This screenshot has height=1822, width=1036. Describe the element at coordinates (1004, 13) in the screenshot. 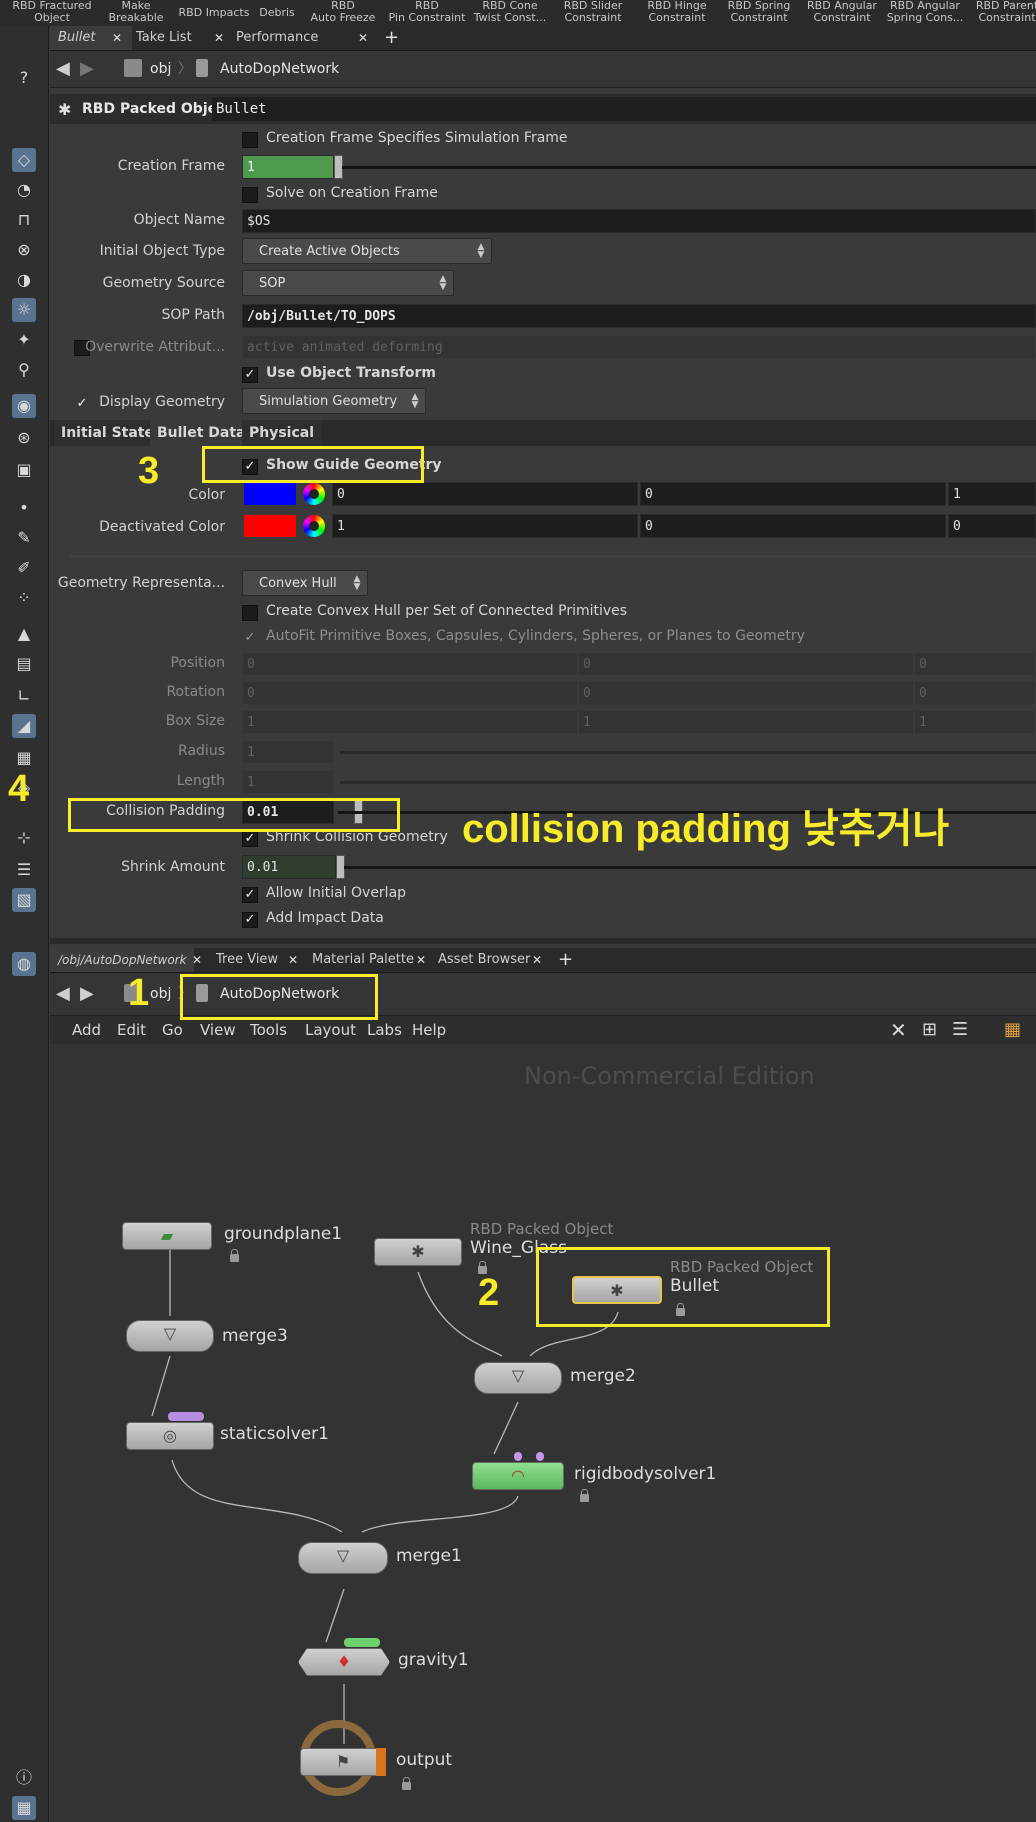

I see `shelf-tool-rbd-parent: RBD Parent Constraint` at that location.